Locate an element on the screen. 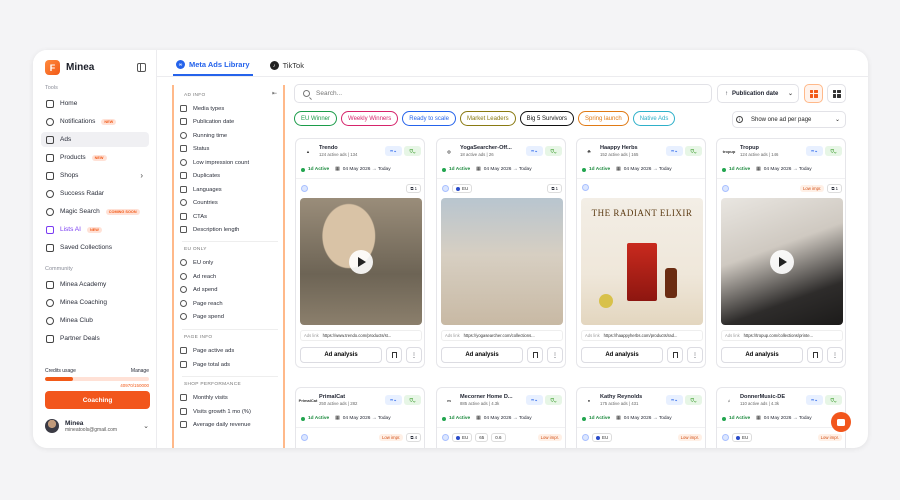 Image resolution: width=900 pixels, height=500 pixels. filter-monthly-visits: Monthly visits is located at coordinates (204, 397).